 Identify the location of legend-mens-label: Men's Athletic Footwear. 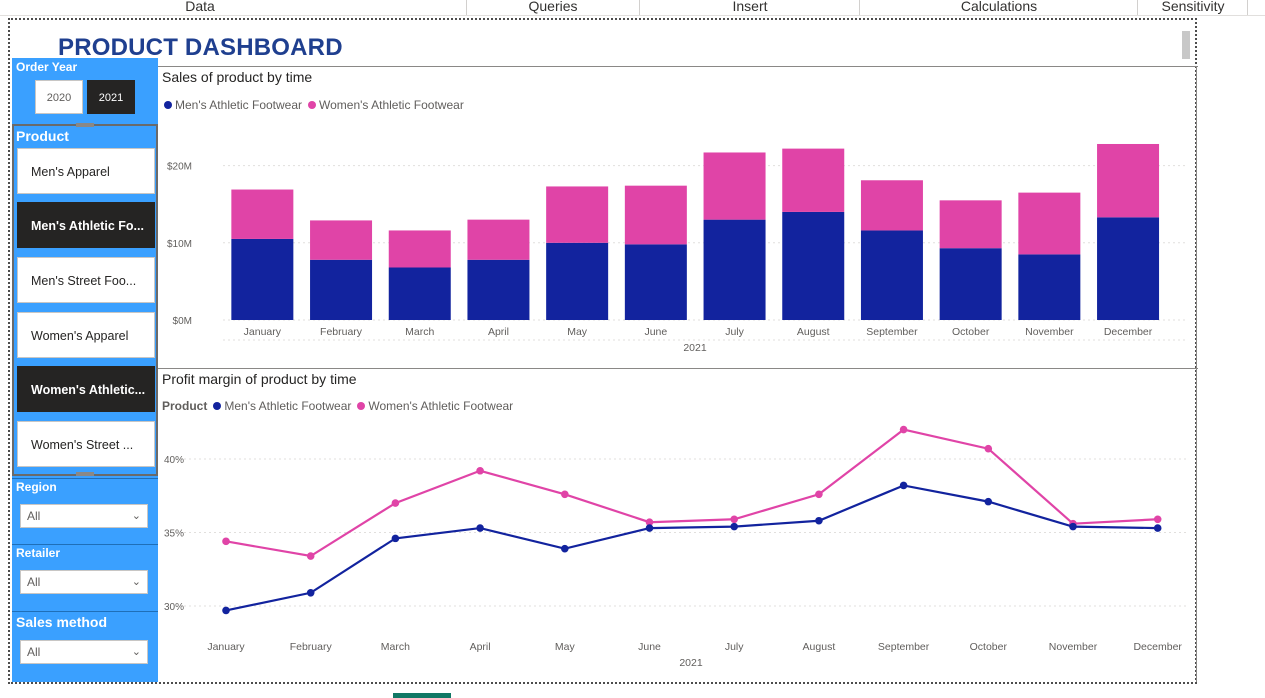
(287, 406).